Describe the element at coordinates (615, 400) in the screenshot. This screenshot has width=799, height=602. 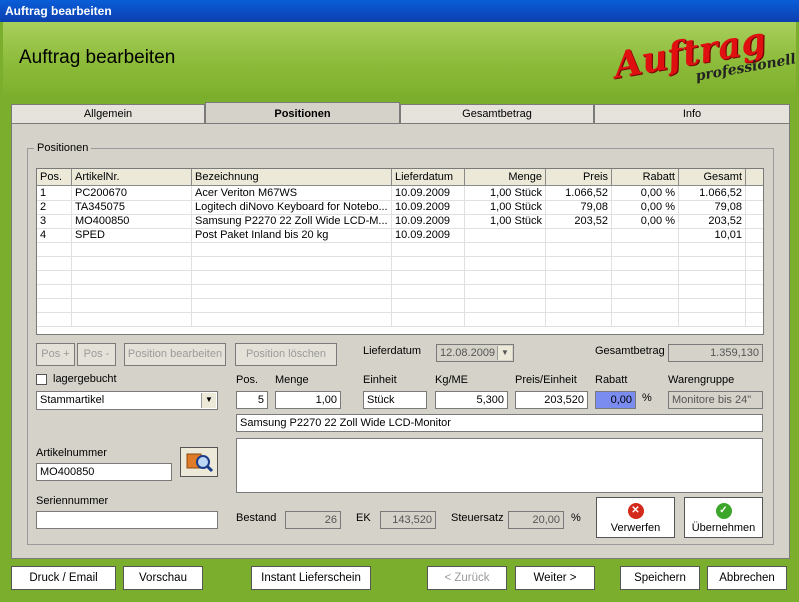
I see `rabatt-field: 0,00` at that location.